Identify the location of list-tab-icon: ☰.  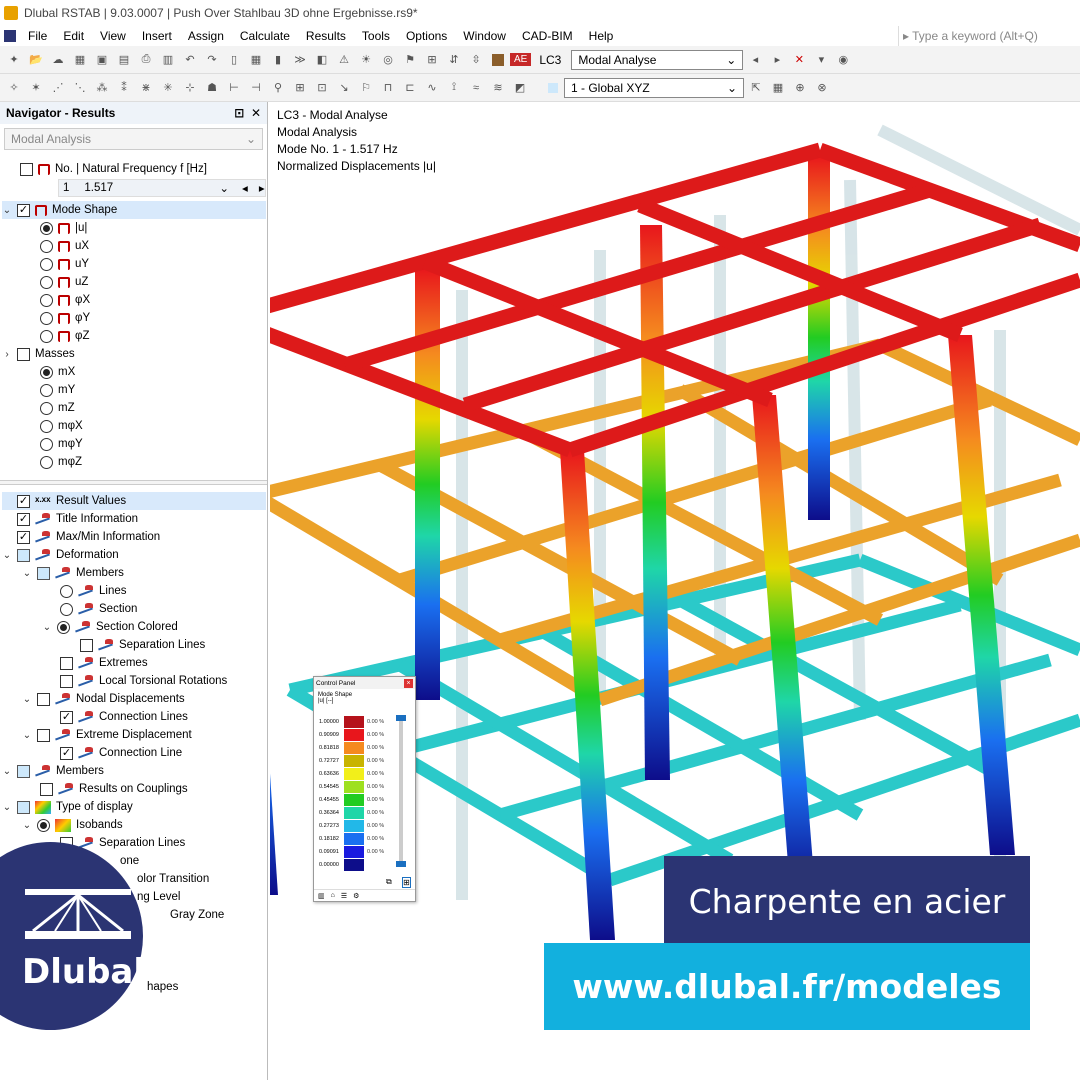
(344, 896).